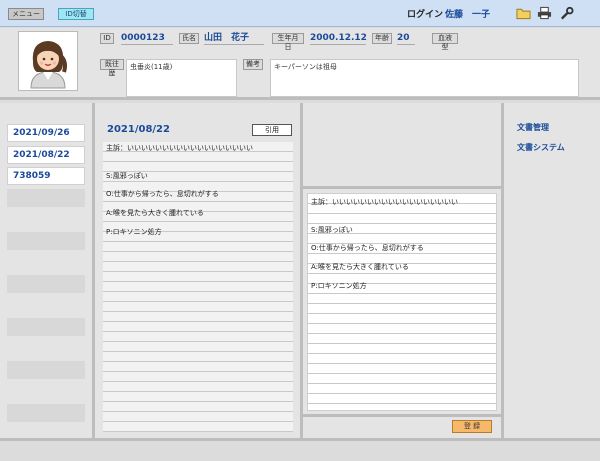 Image resolution: width=600 pixels, height=461 pixels. What do you see at coordinates (134, 232) in the screenshot?
I see `record-line: P:ロキソニン処方` at bounding box center [134, 232].